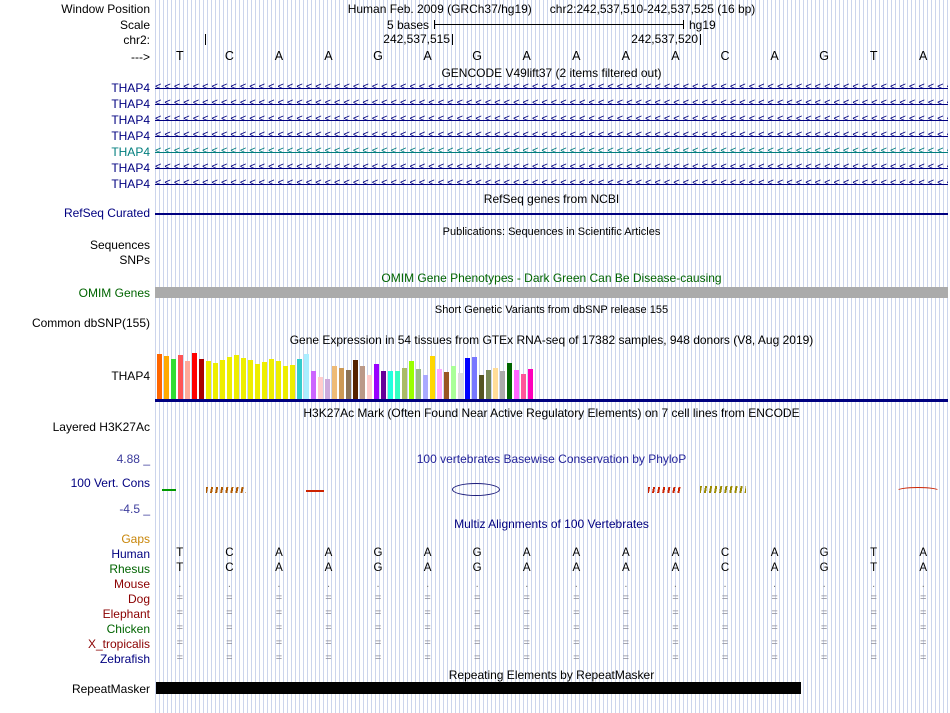 The width and height of the screenshot is (950, 713). I want to click on gtex-gene-model-line, so click(551, 400).